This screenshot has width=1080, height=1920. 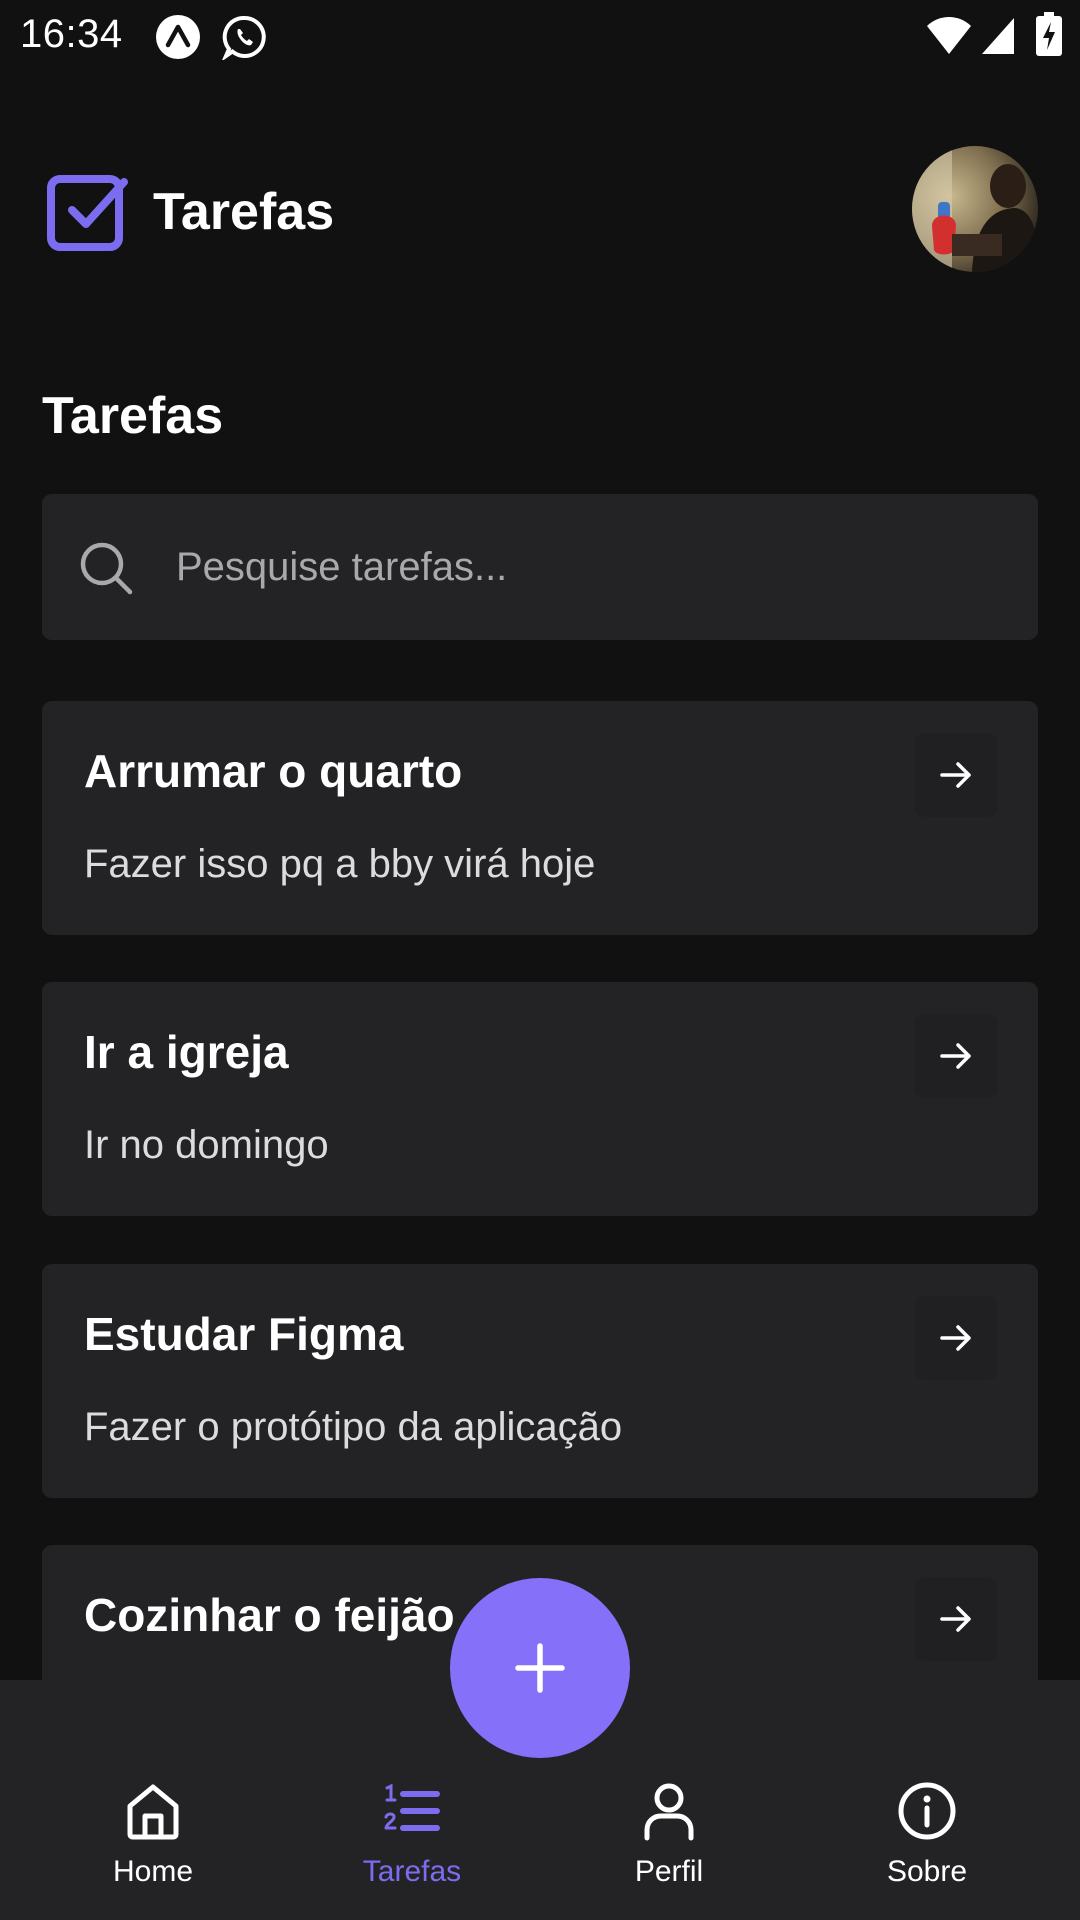 I want to click on search-bar, so click(x=540, y=567).